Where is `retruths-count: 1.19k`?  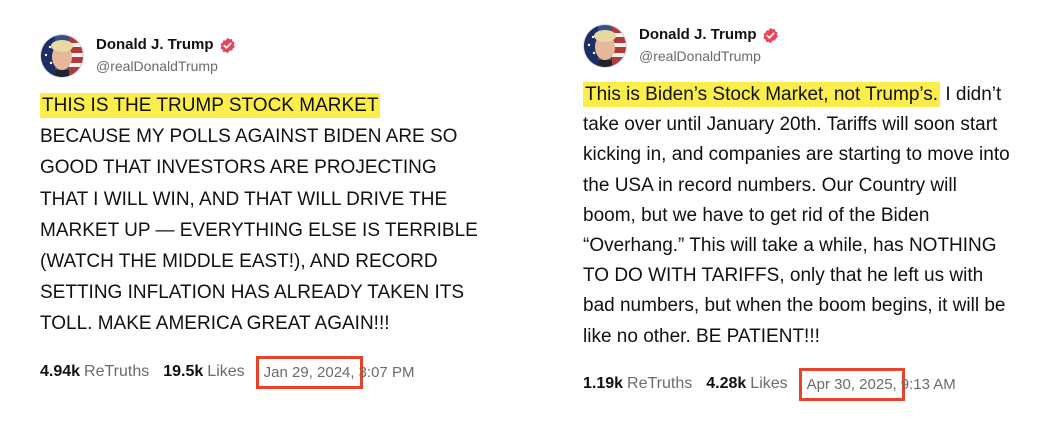 retruths-count: 1.19k is located at coordinates (603, 384).